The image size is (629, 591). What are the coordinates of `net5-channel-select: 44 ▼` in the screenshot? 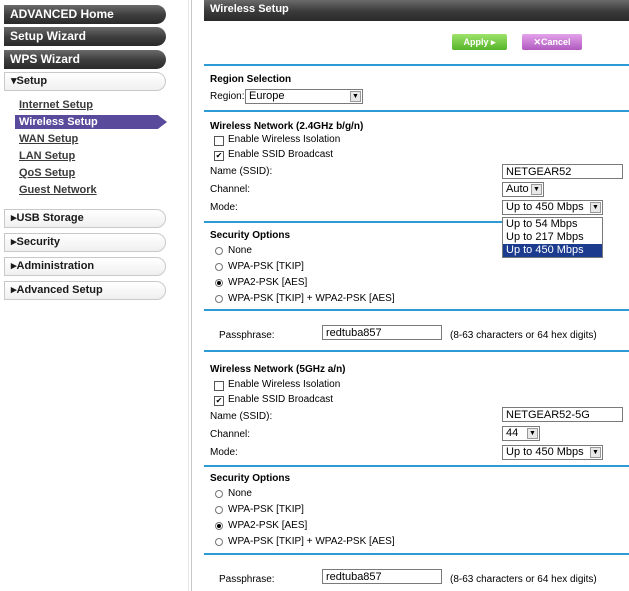 It's located at (521, 433).